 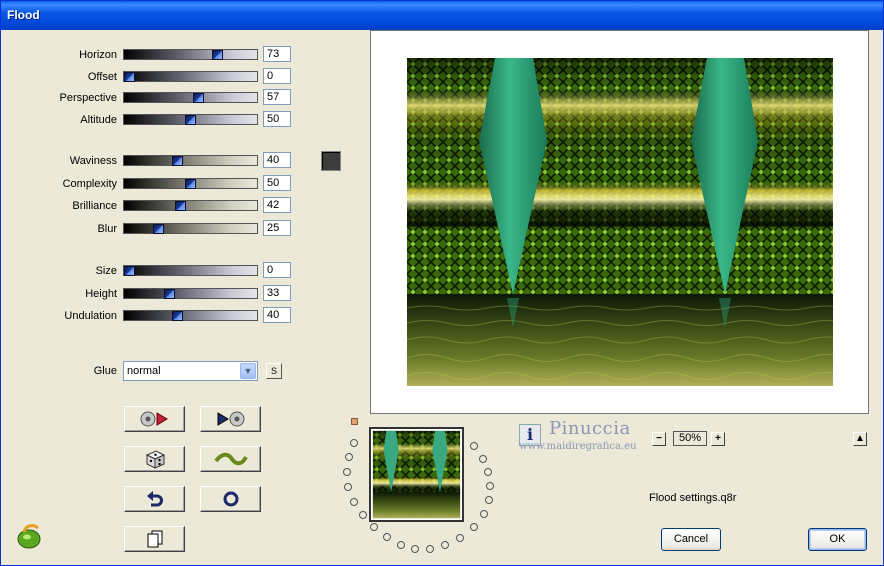 I want to click on navigator-thumbnail, so click(x=416, y=474).